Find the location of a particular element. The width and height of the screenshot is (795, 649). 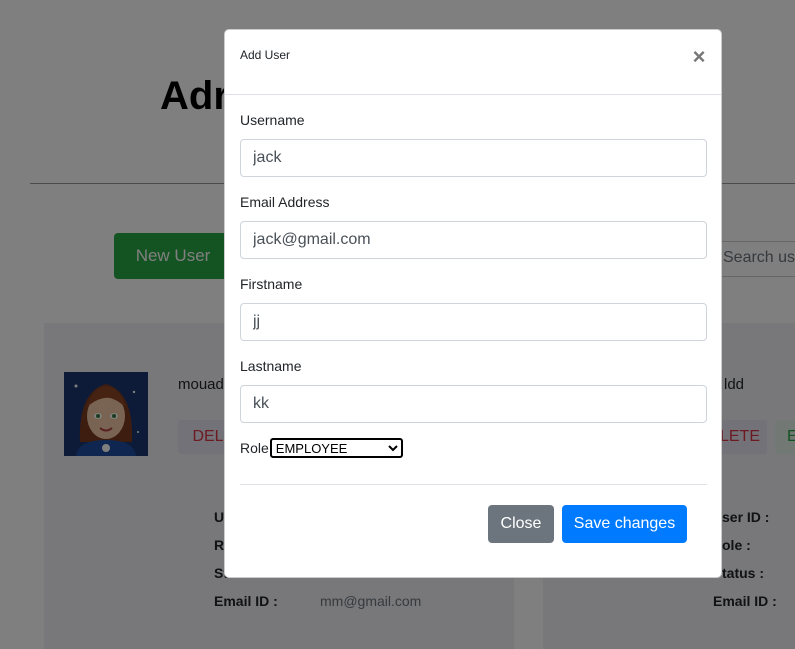

close-icon: × is located at coordinates (699, 57).